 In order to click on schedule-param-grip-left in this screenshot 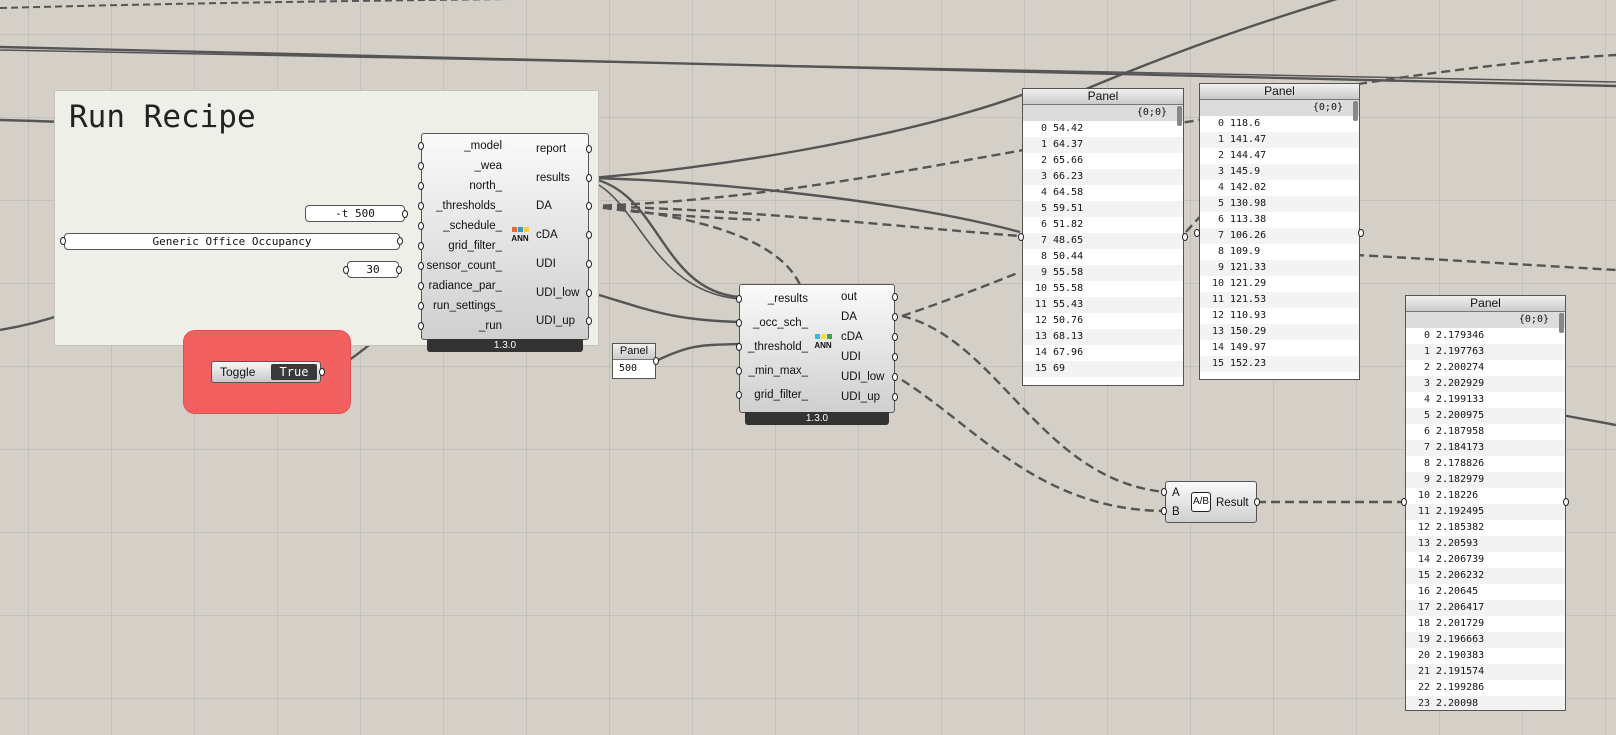, I will do `click(63, 241)`.